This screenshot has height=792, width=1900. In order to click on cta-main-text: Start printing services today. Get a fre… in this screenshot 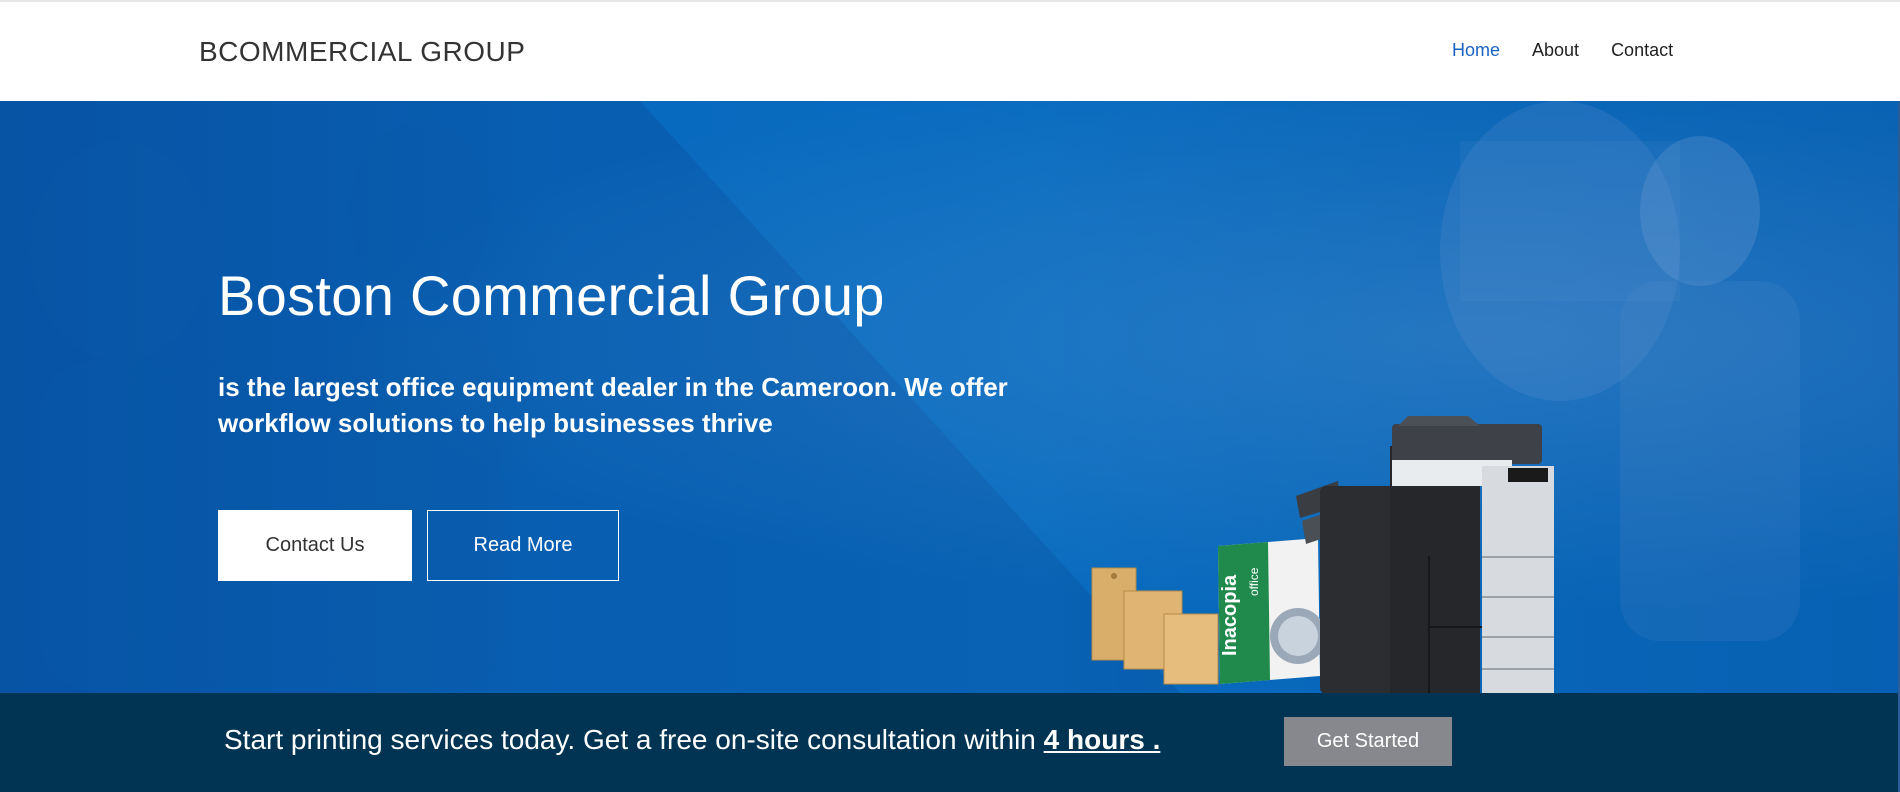, I will do `click(634, 739)`.